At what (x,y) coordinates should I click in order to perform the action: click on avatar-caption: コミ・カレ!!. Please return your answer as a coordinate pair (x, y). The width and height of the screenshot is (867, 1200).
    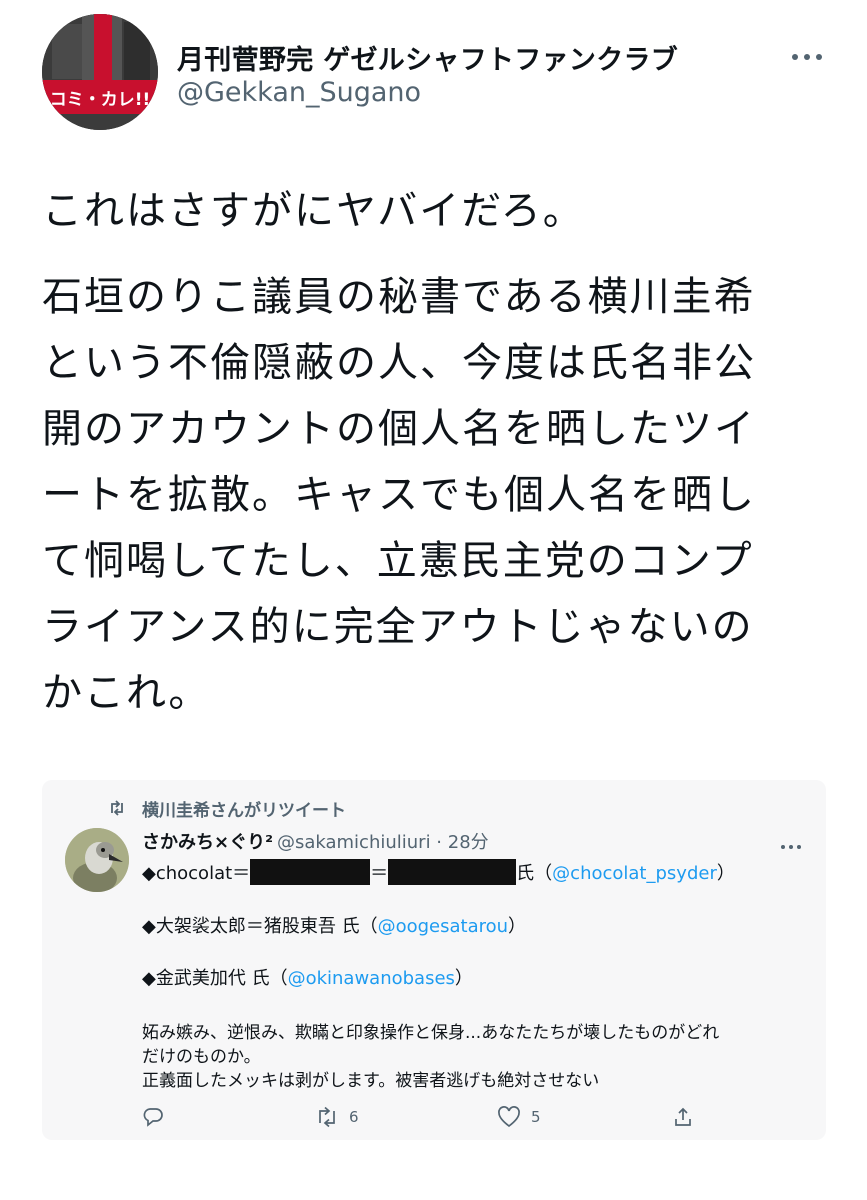
    Looking at the image, I should click on (100, 100).